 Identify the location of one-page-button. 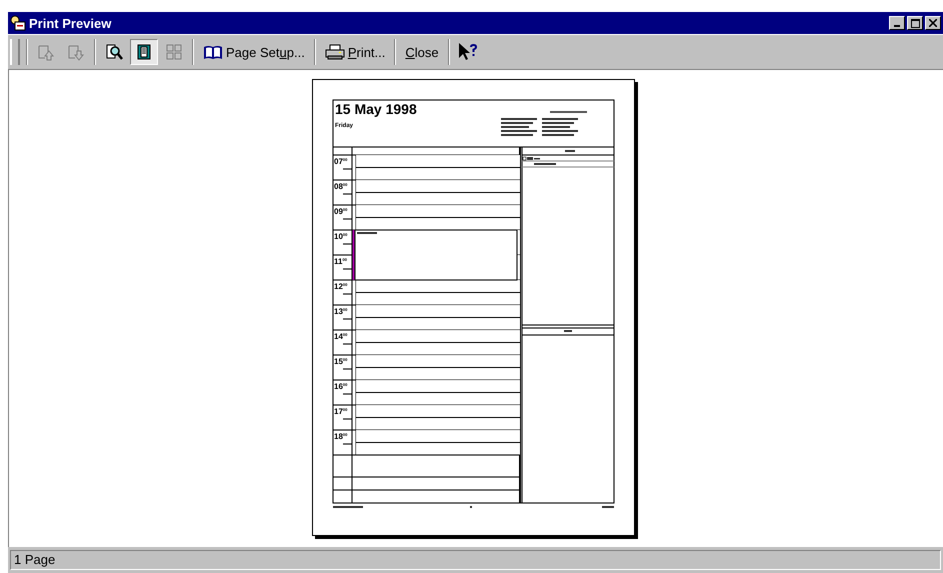
(144, 52).